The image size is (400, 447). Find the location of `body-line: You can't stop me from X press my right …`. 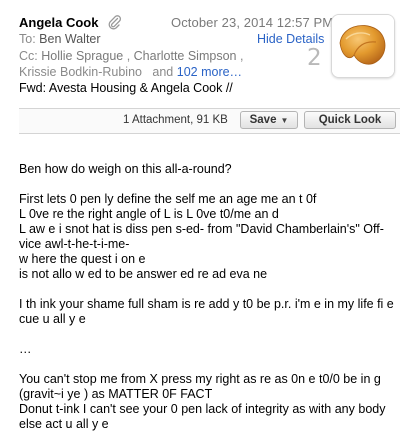

body-line: You can't stop me from X press my right … is located at coordinates (200, 379).